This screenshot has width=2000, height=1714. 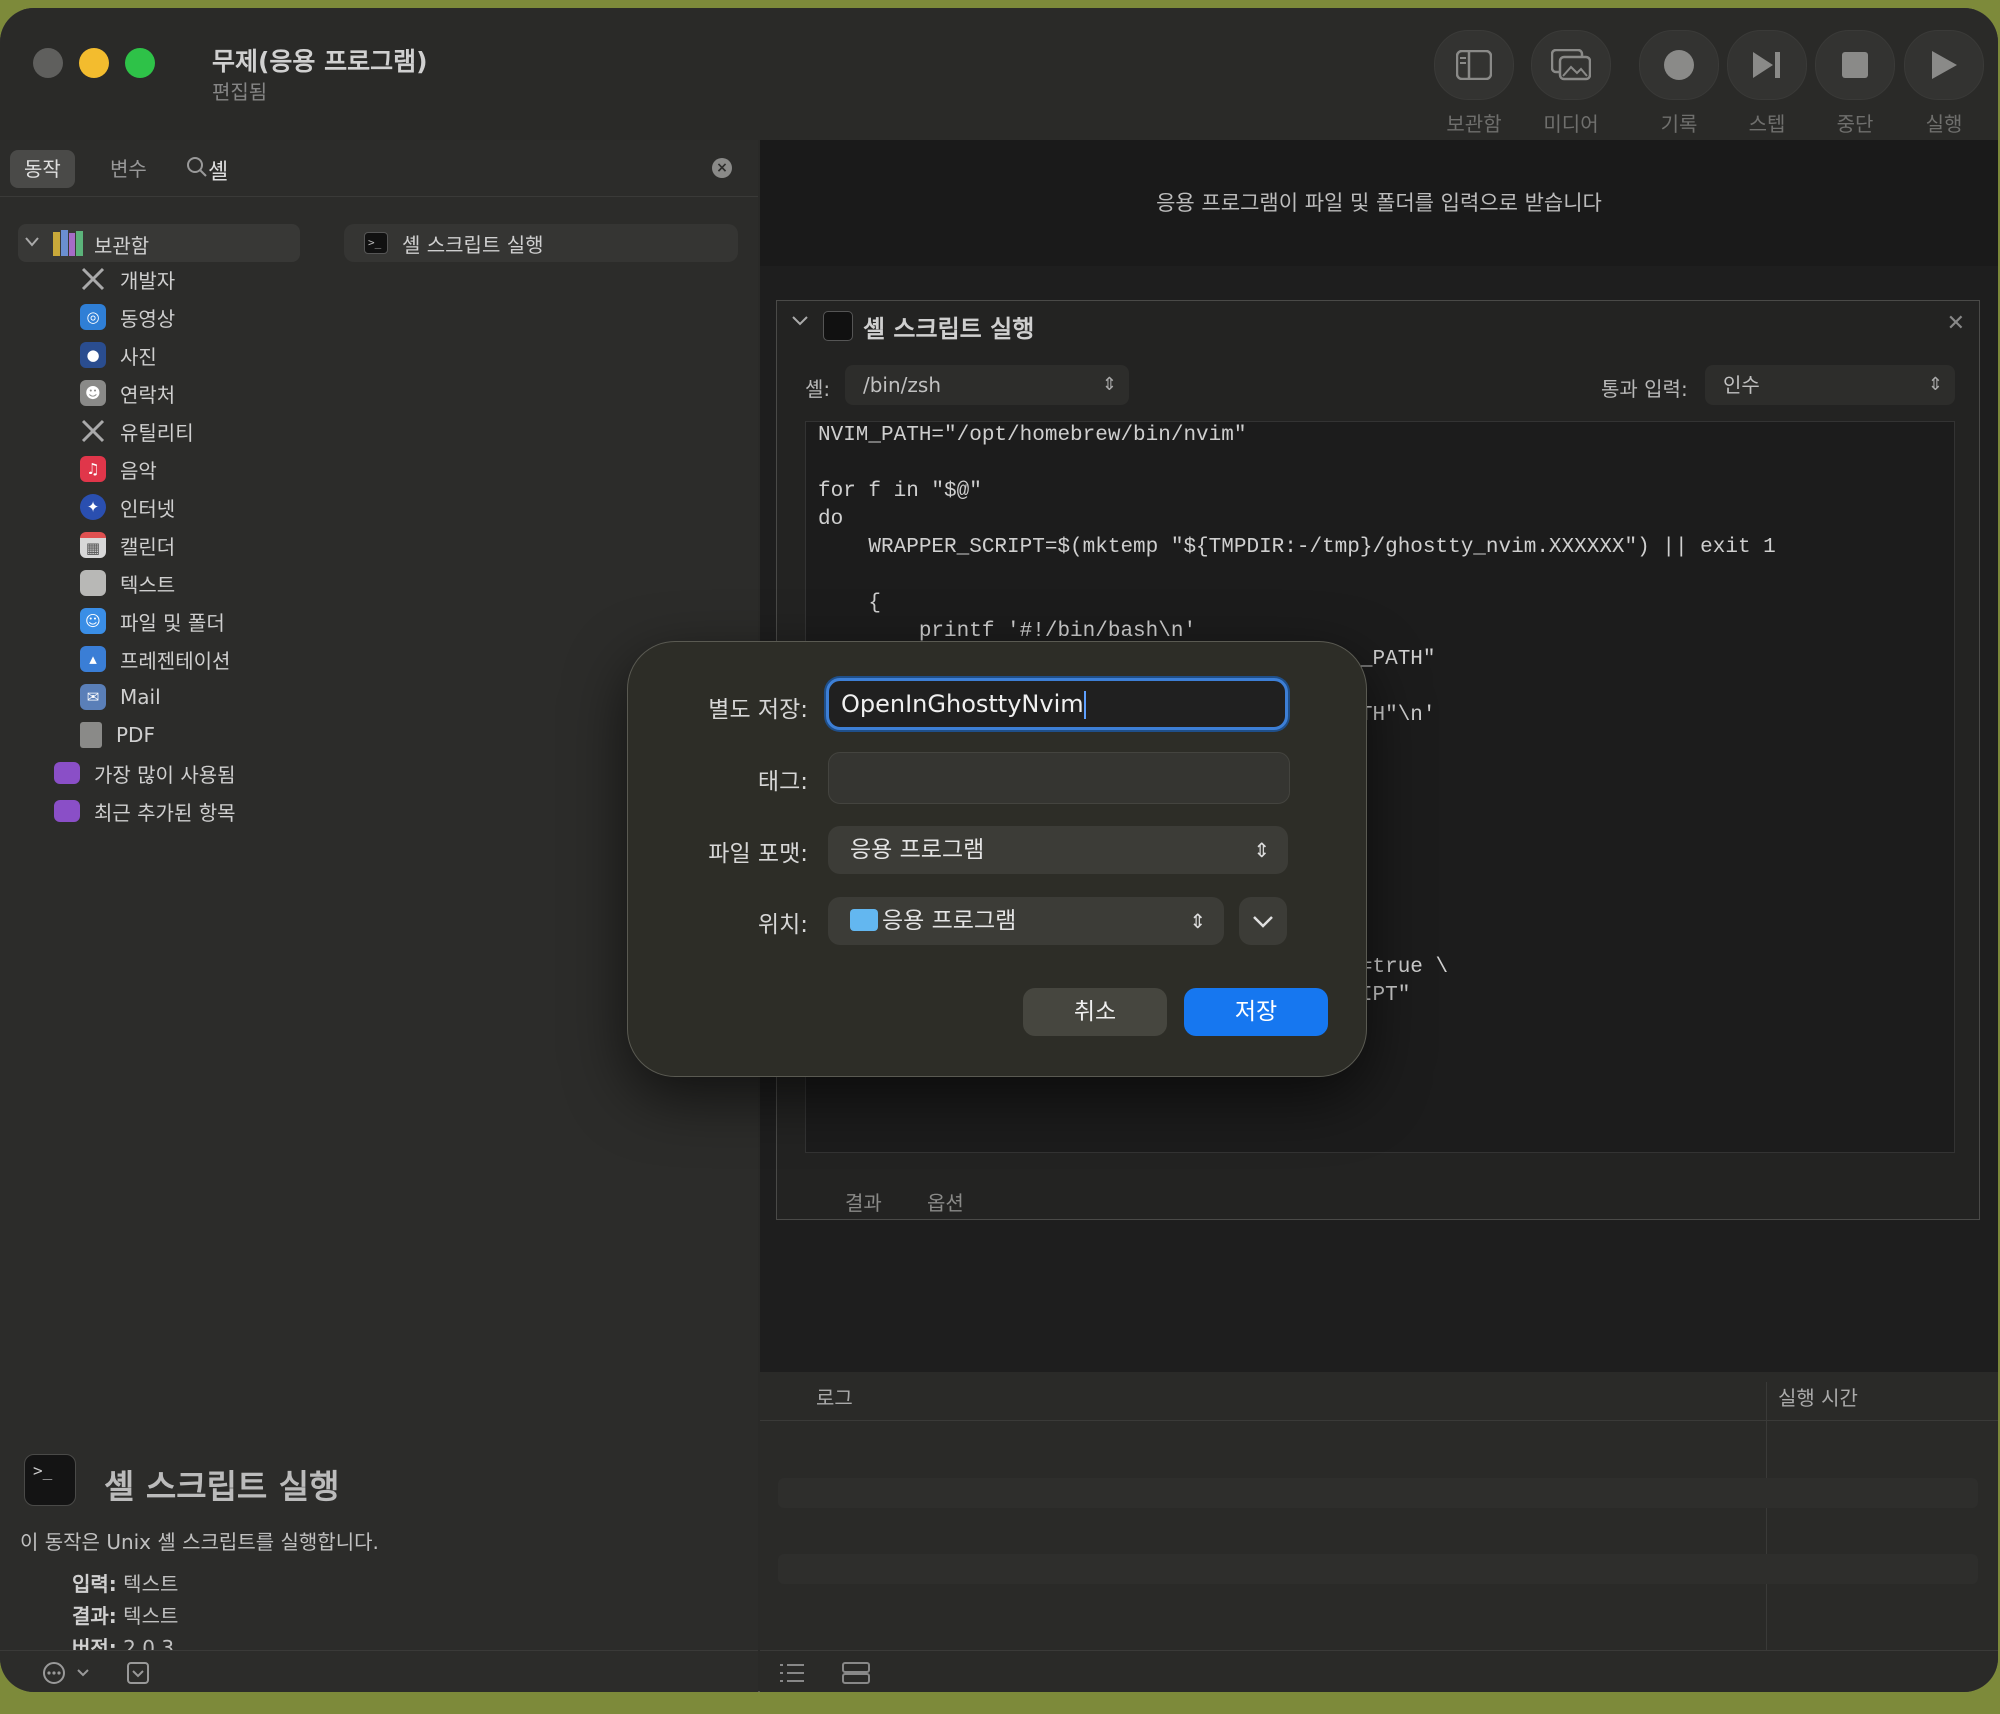 What do you see at coordinates (1378, 1569) in the screenshot?
I see `log-row` at bounding box center [1378, 1569].